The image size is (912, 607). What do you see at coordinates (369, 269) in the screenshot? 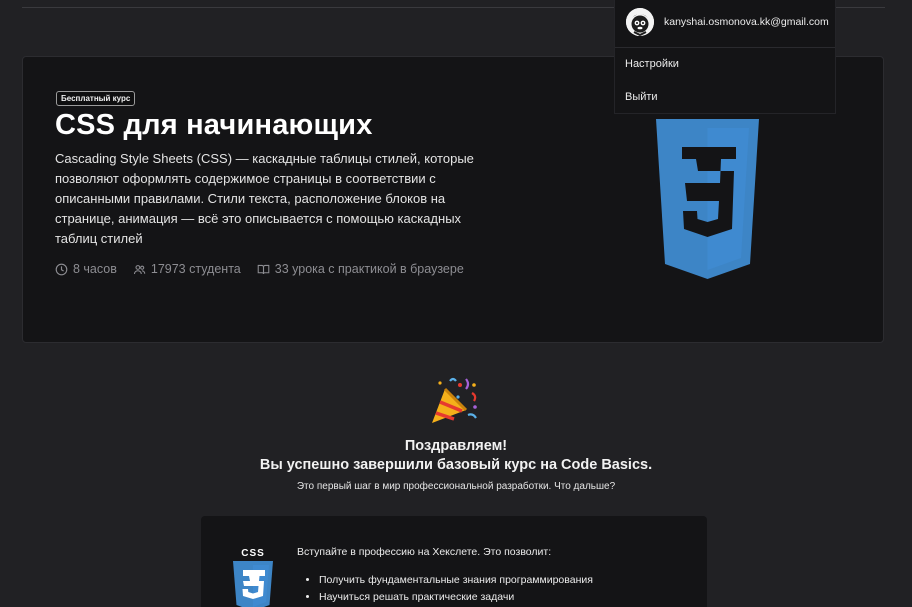
I see `lessons-text: 33 урока с практикой в браузере` at bounding box center [369, 269].